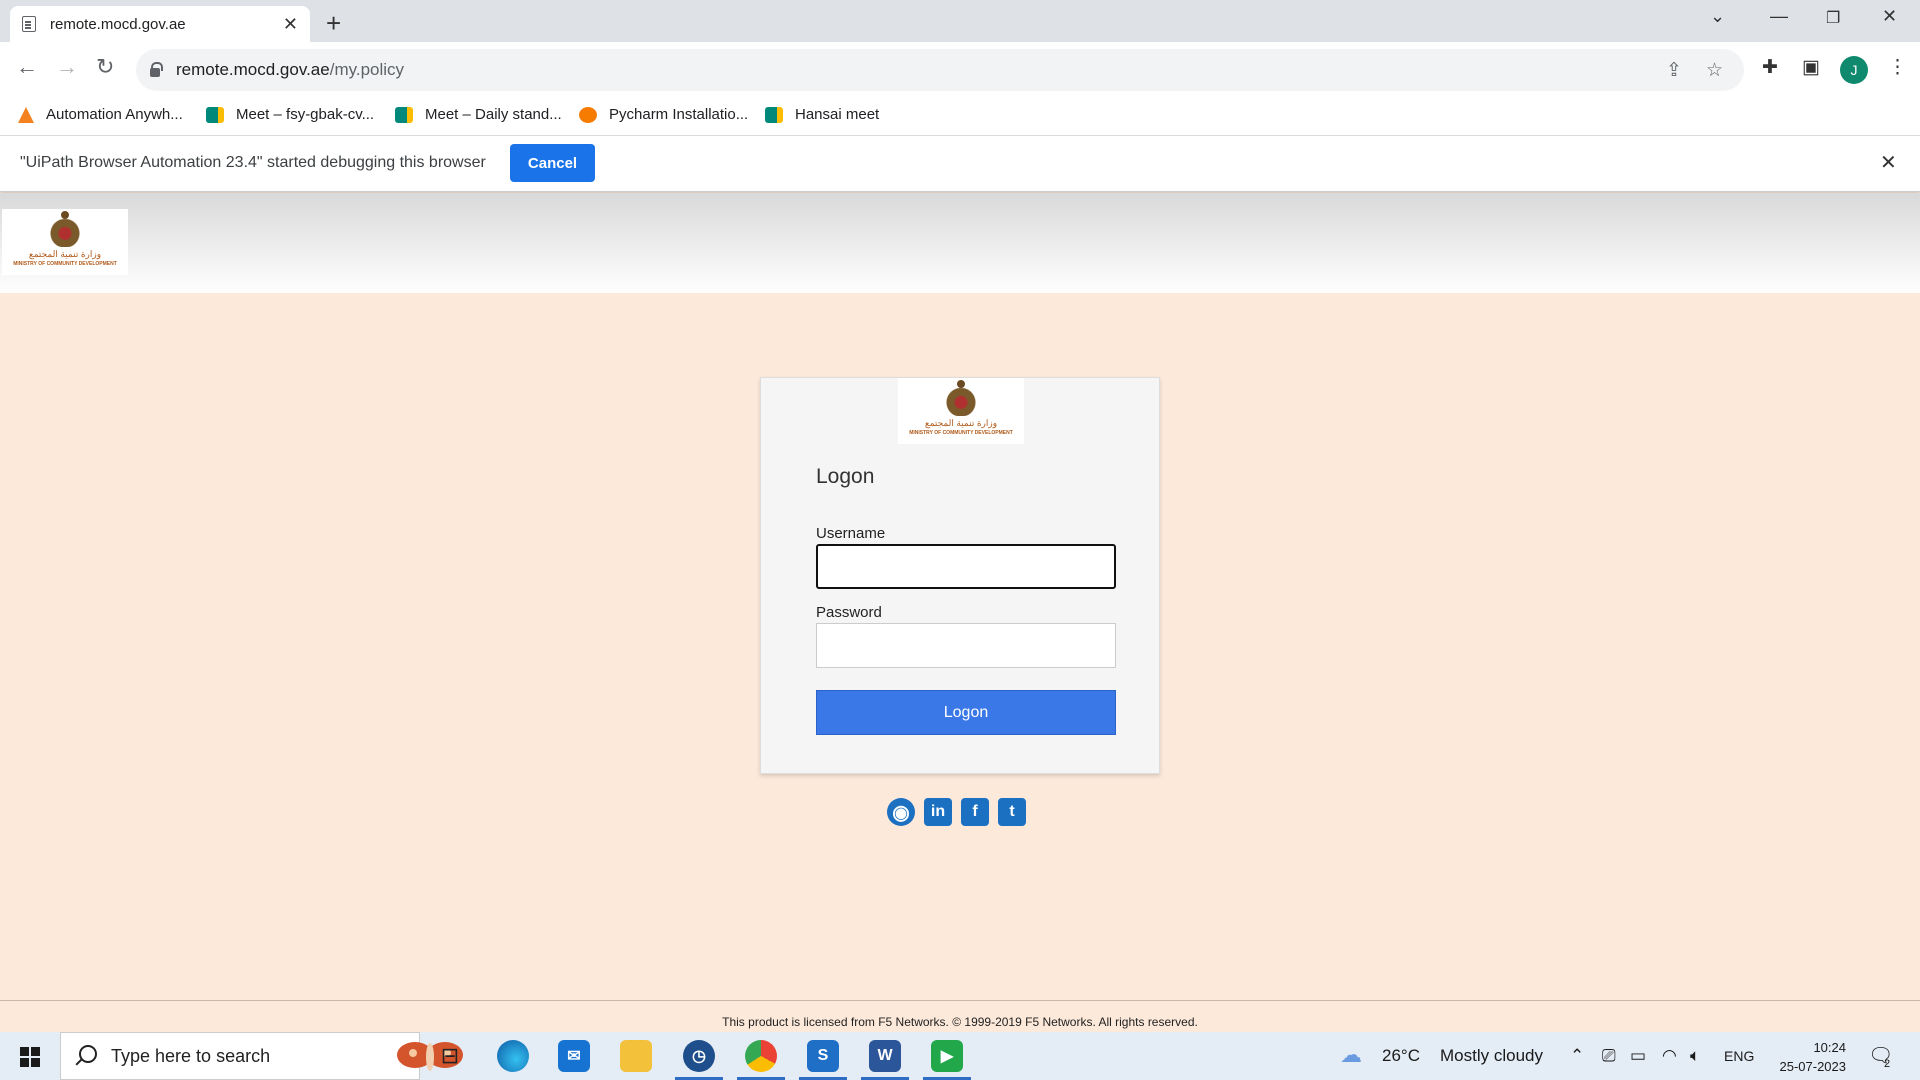 The image size is (1920, 1080). Describe the element at coordinates (851, 533) in the screenshot. I see `username-label: Username` at that location.